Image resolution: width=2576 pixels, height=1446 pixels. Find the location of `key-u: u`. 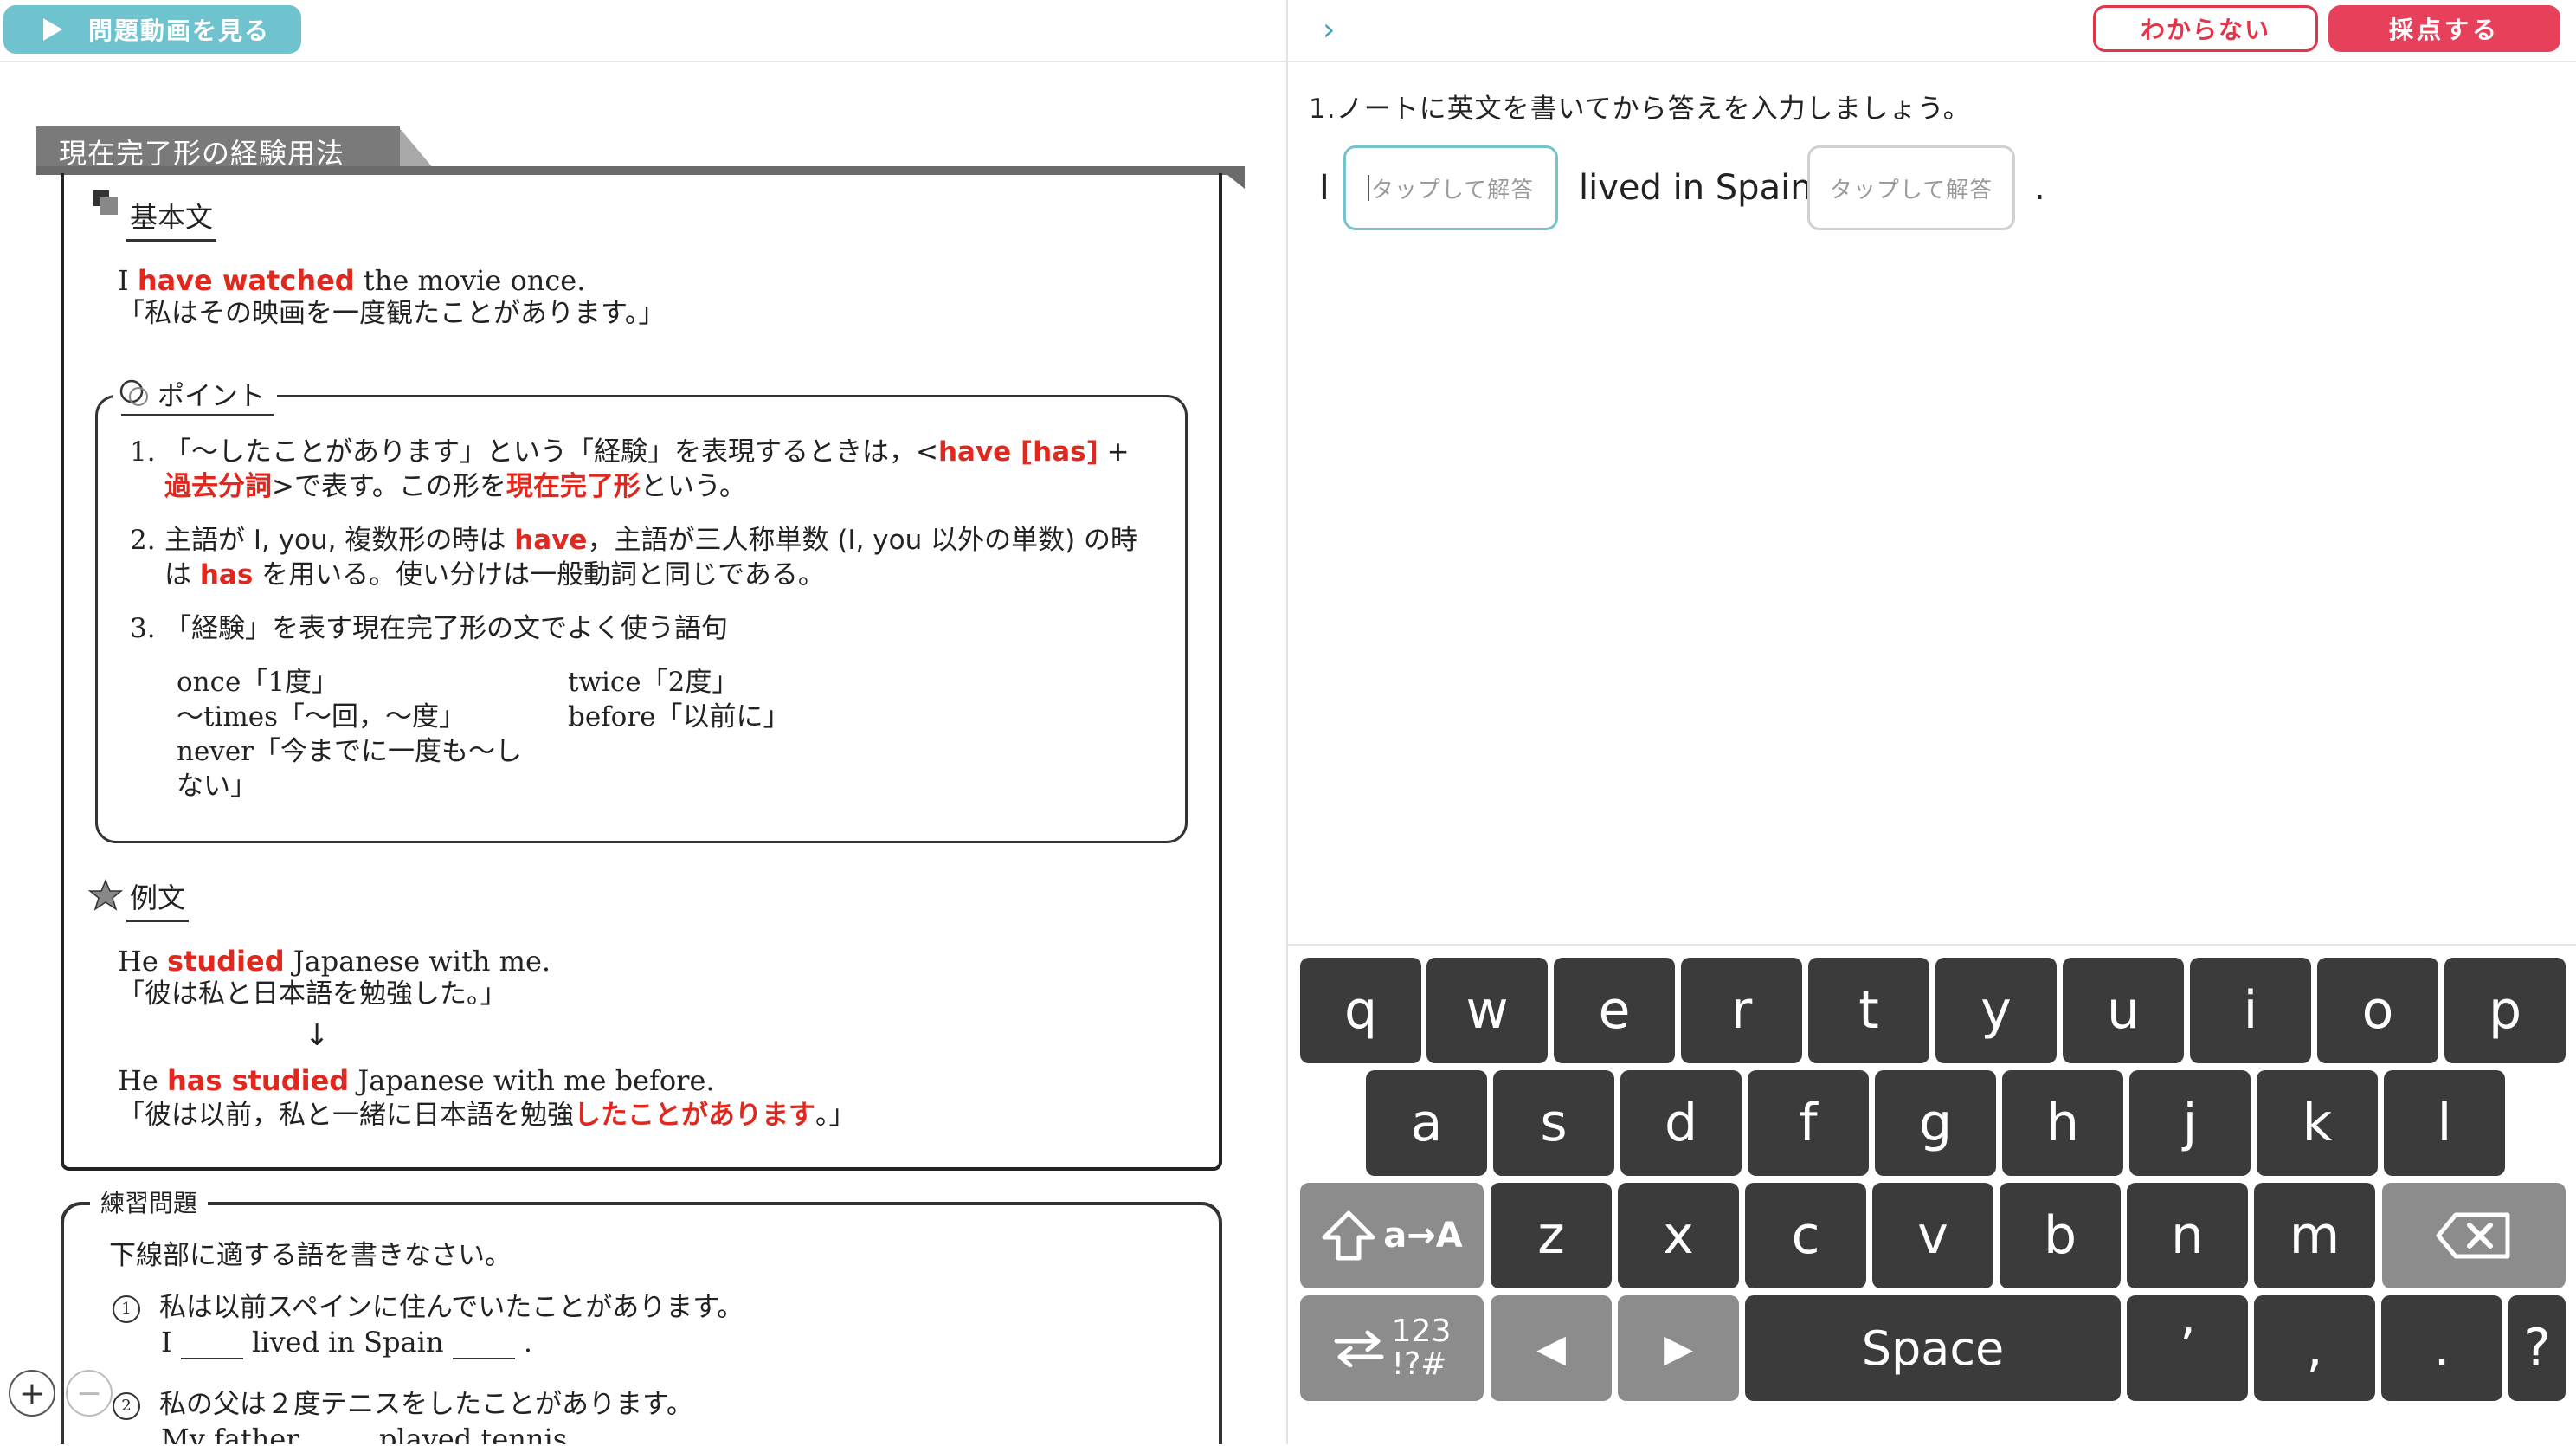

key-u: u is located at coordinates (2123, 1010).